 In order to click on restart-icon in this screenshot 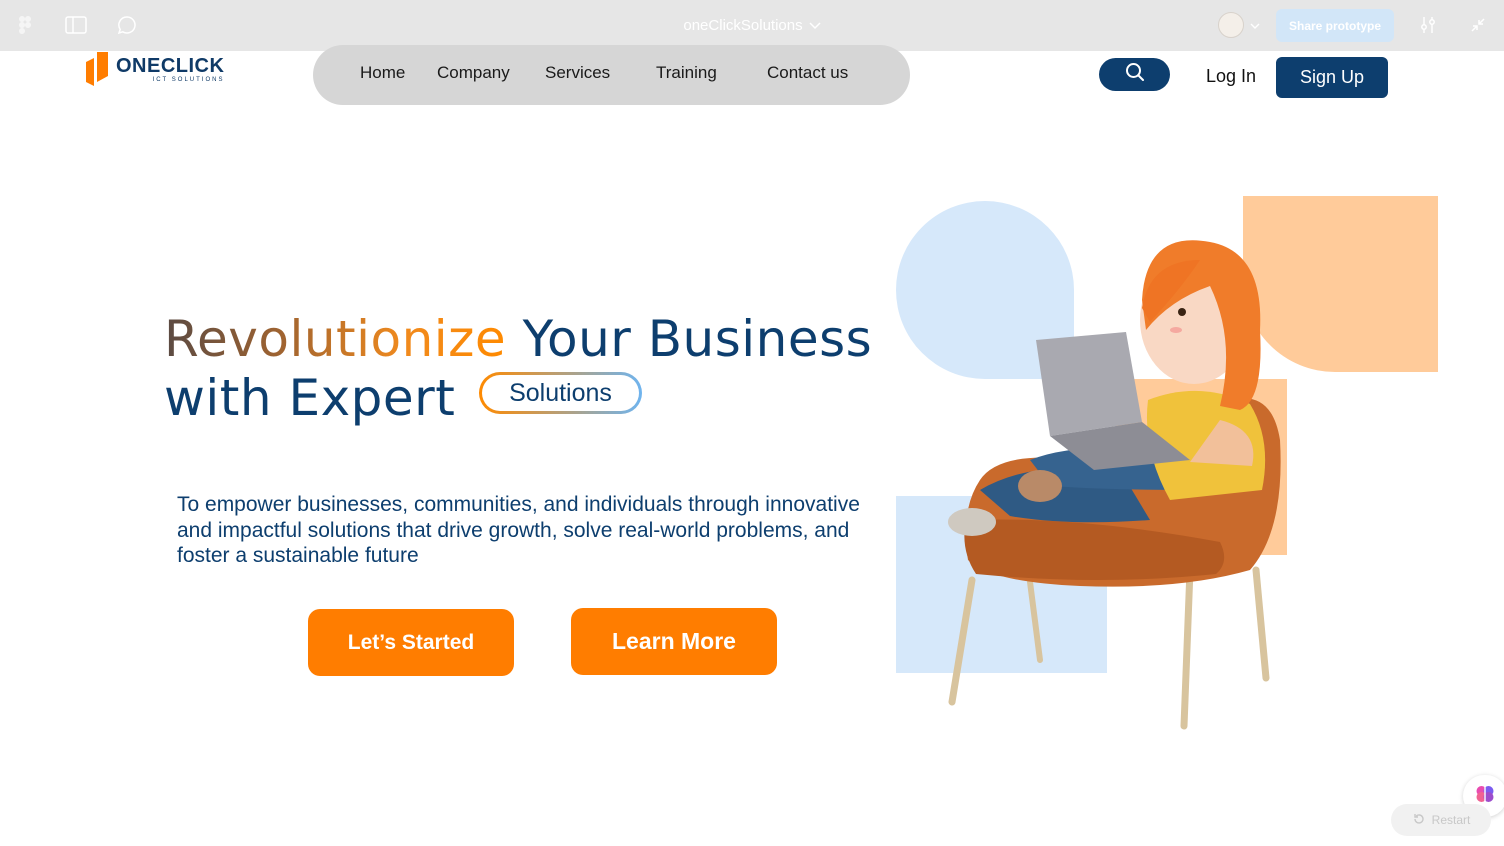, I will do `click(1419, 820)`.